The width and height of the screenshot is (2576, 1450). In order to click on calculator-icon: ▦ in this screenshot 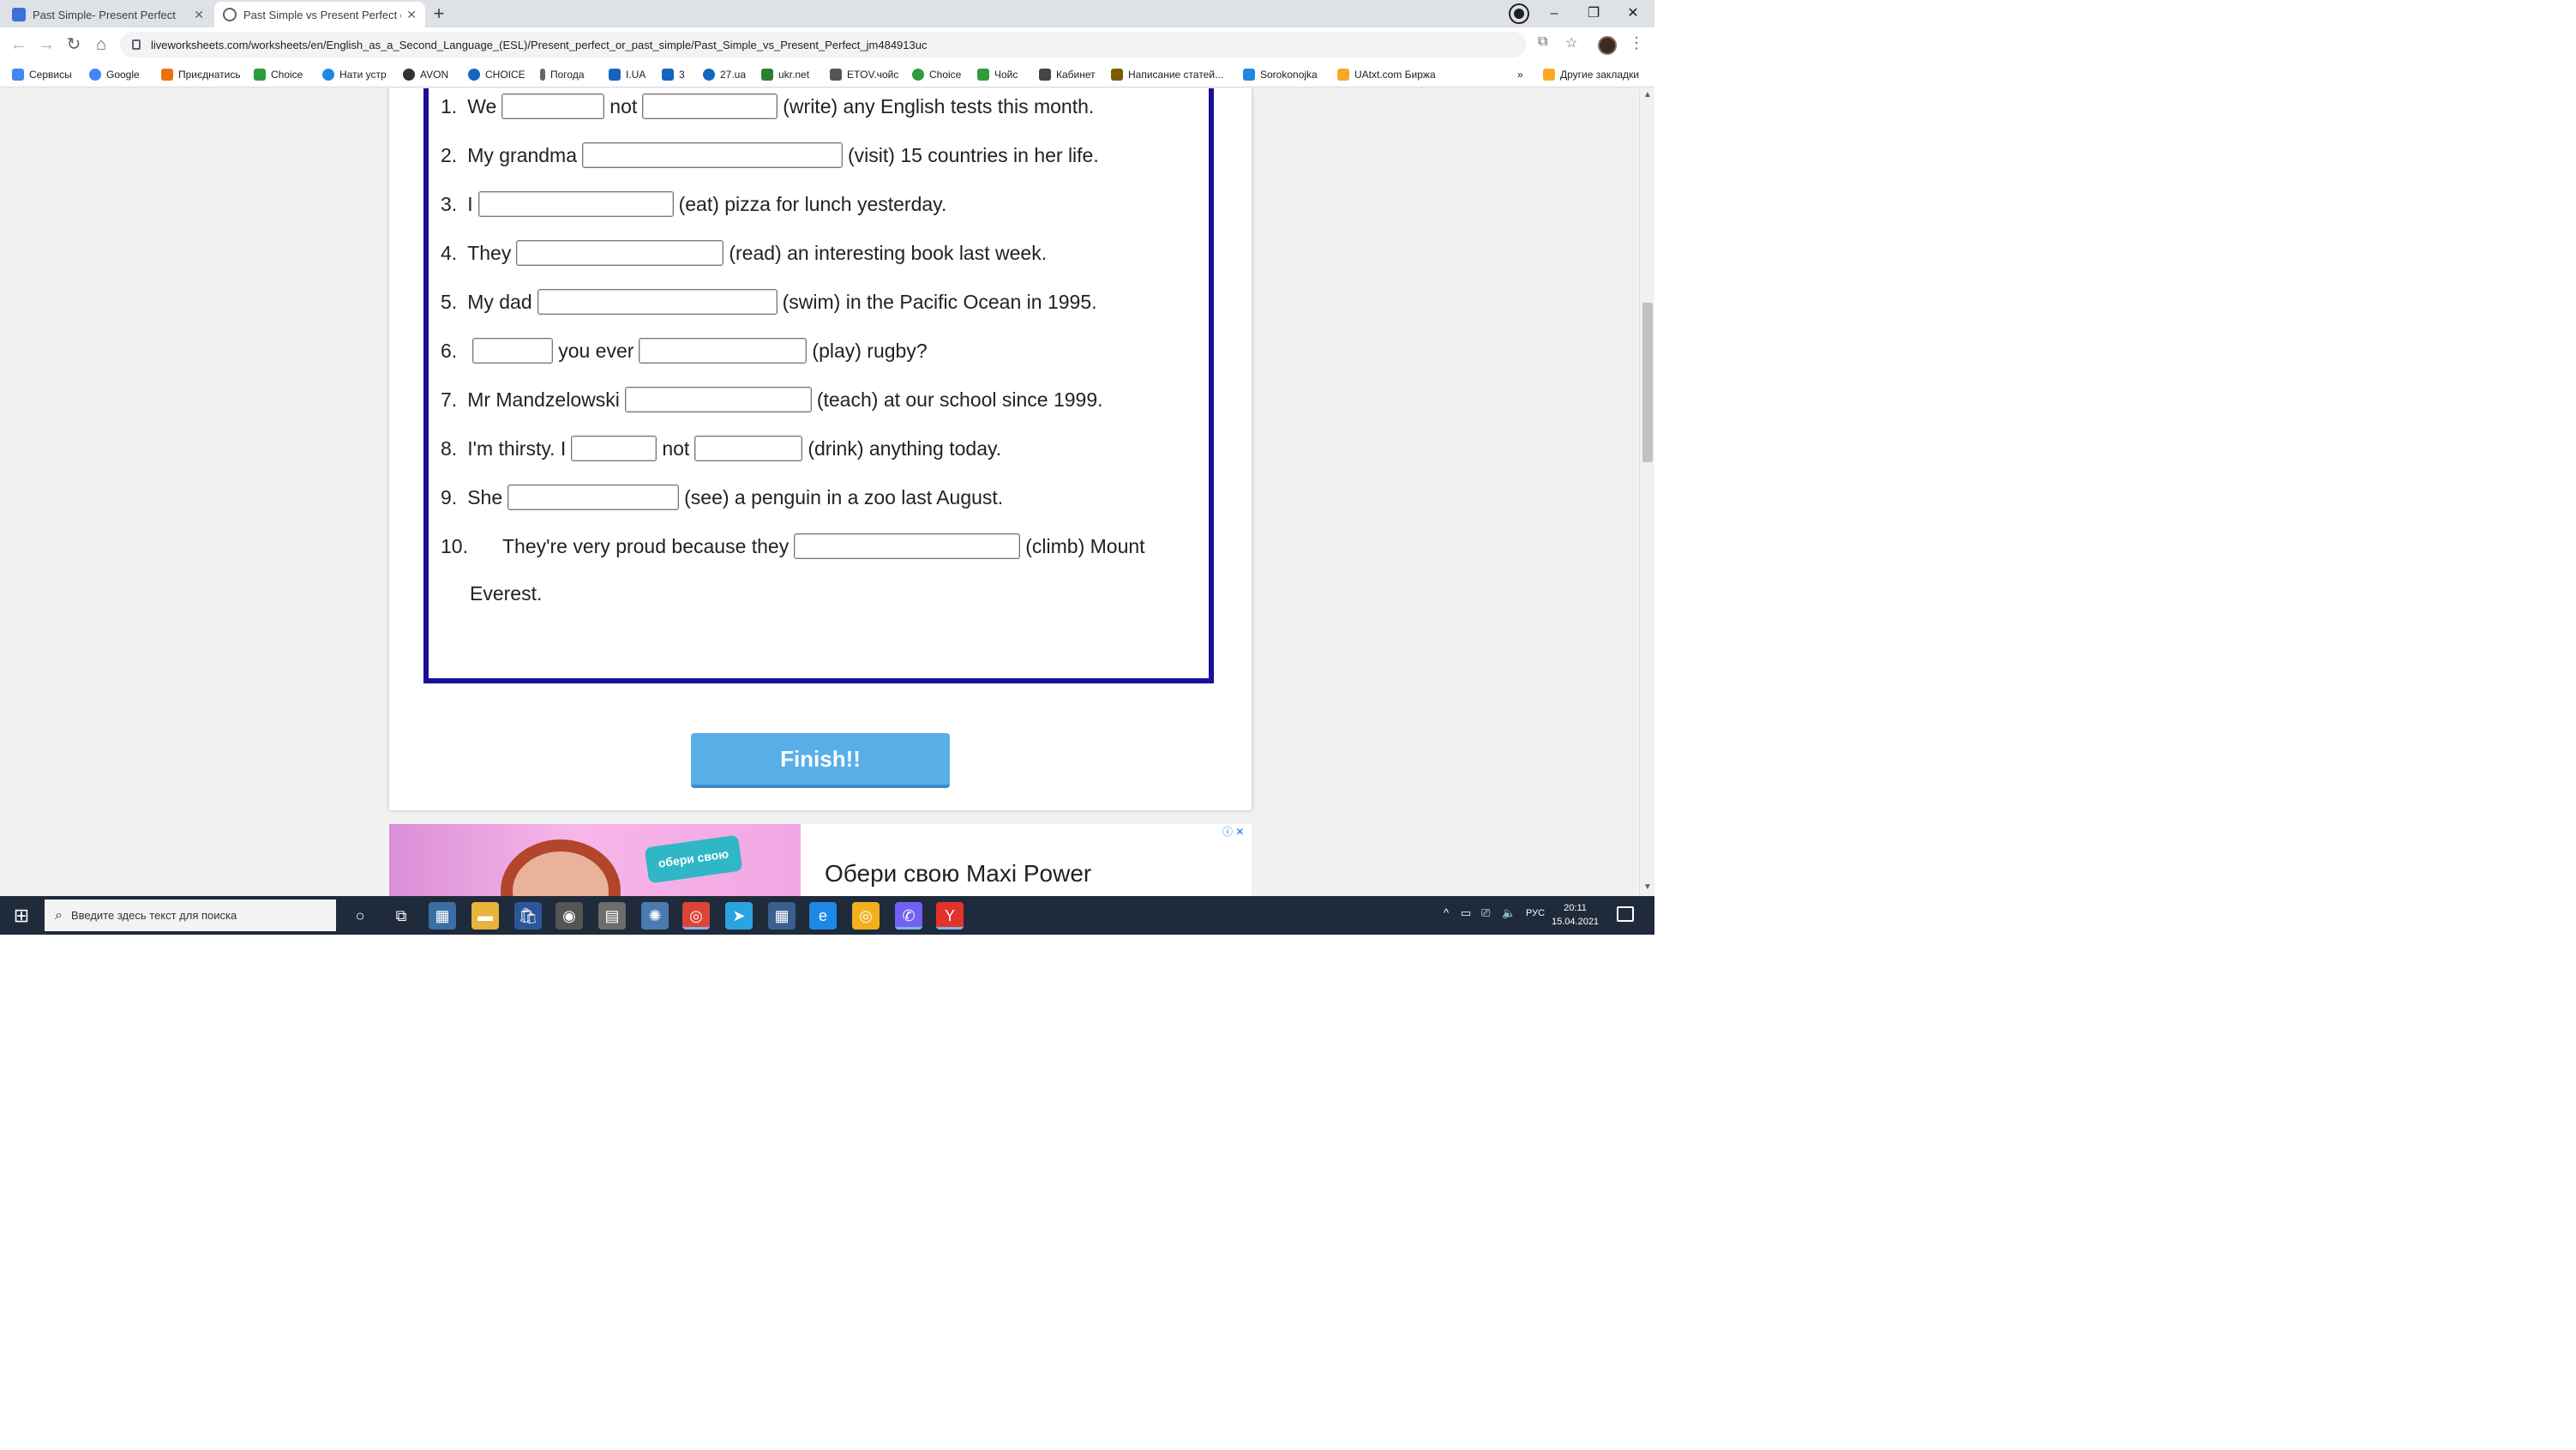, I will do `click(442, 916)`.